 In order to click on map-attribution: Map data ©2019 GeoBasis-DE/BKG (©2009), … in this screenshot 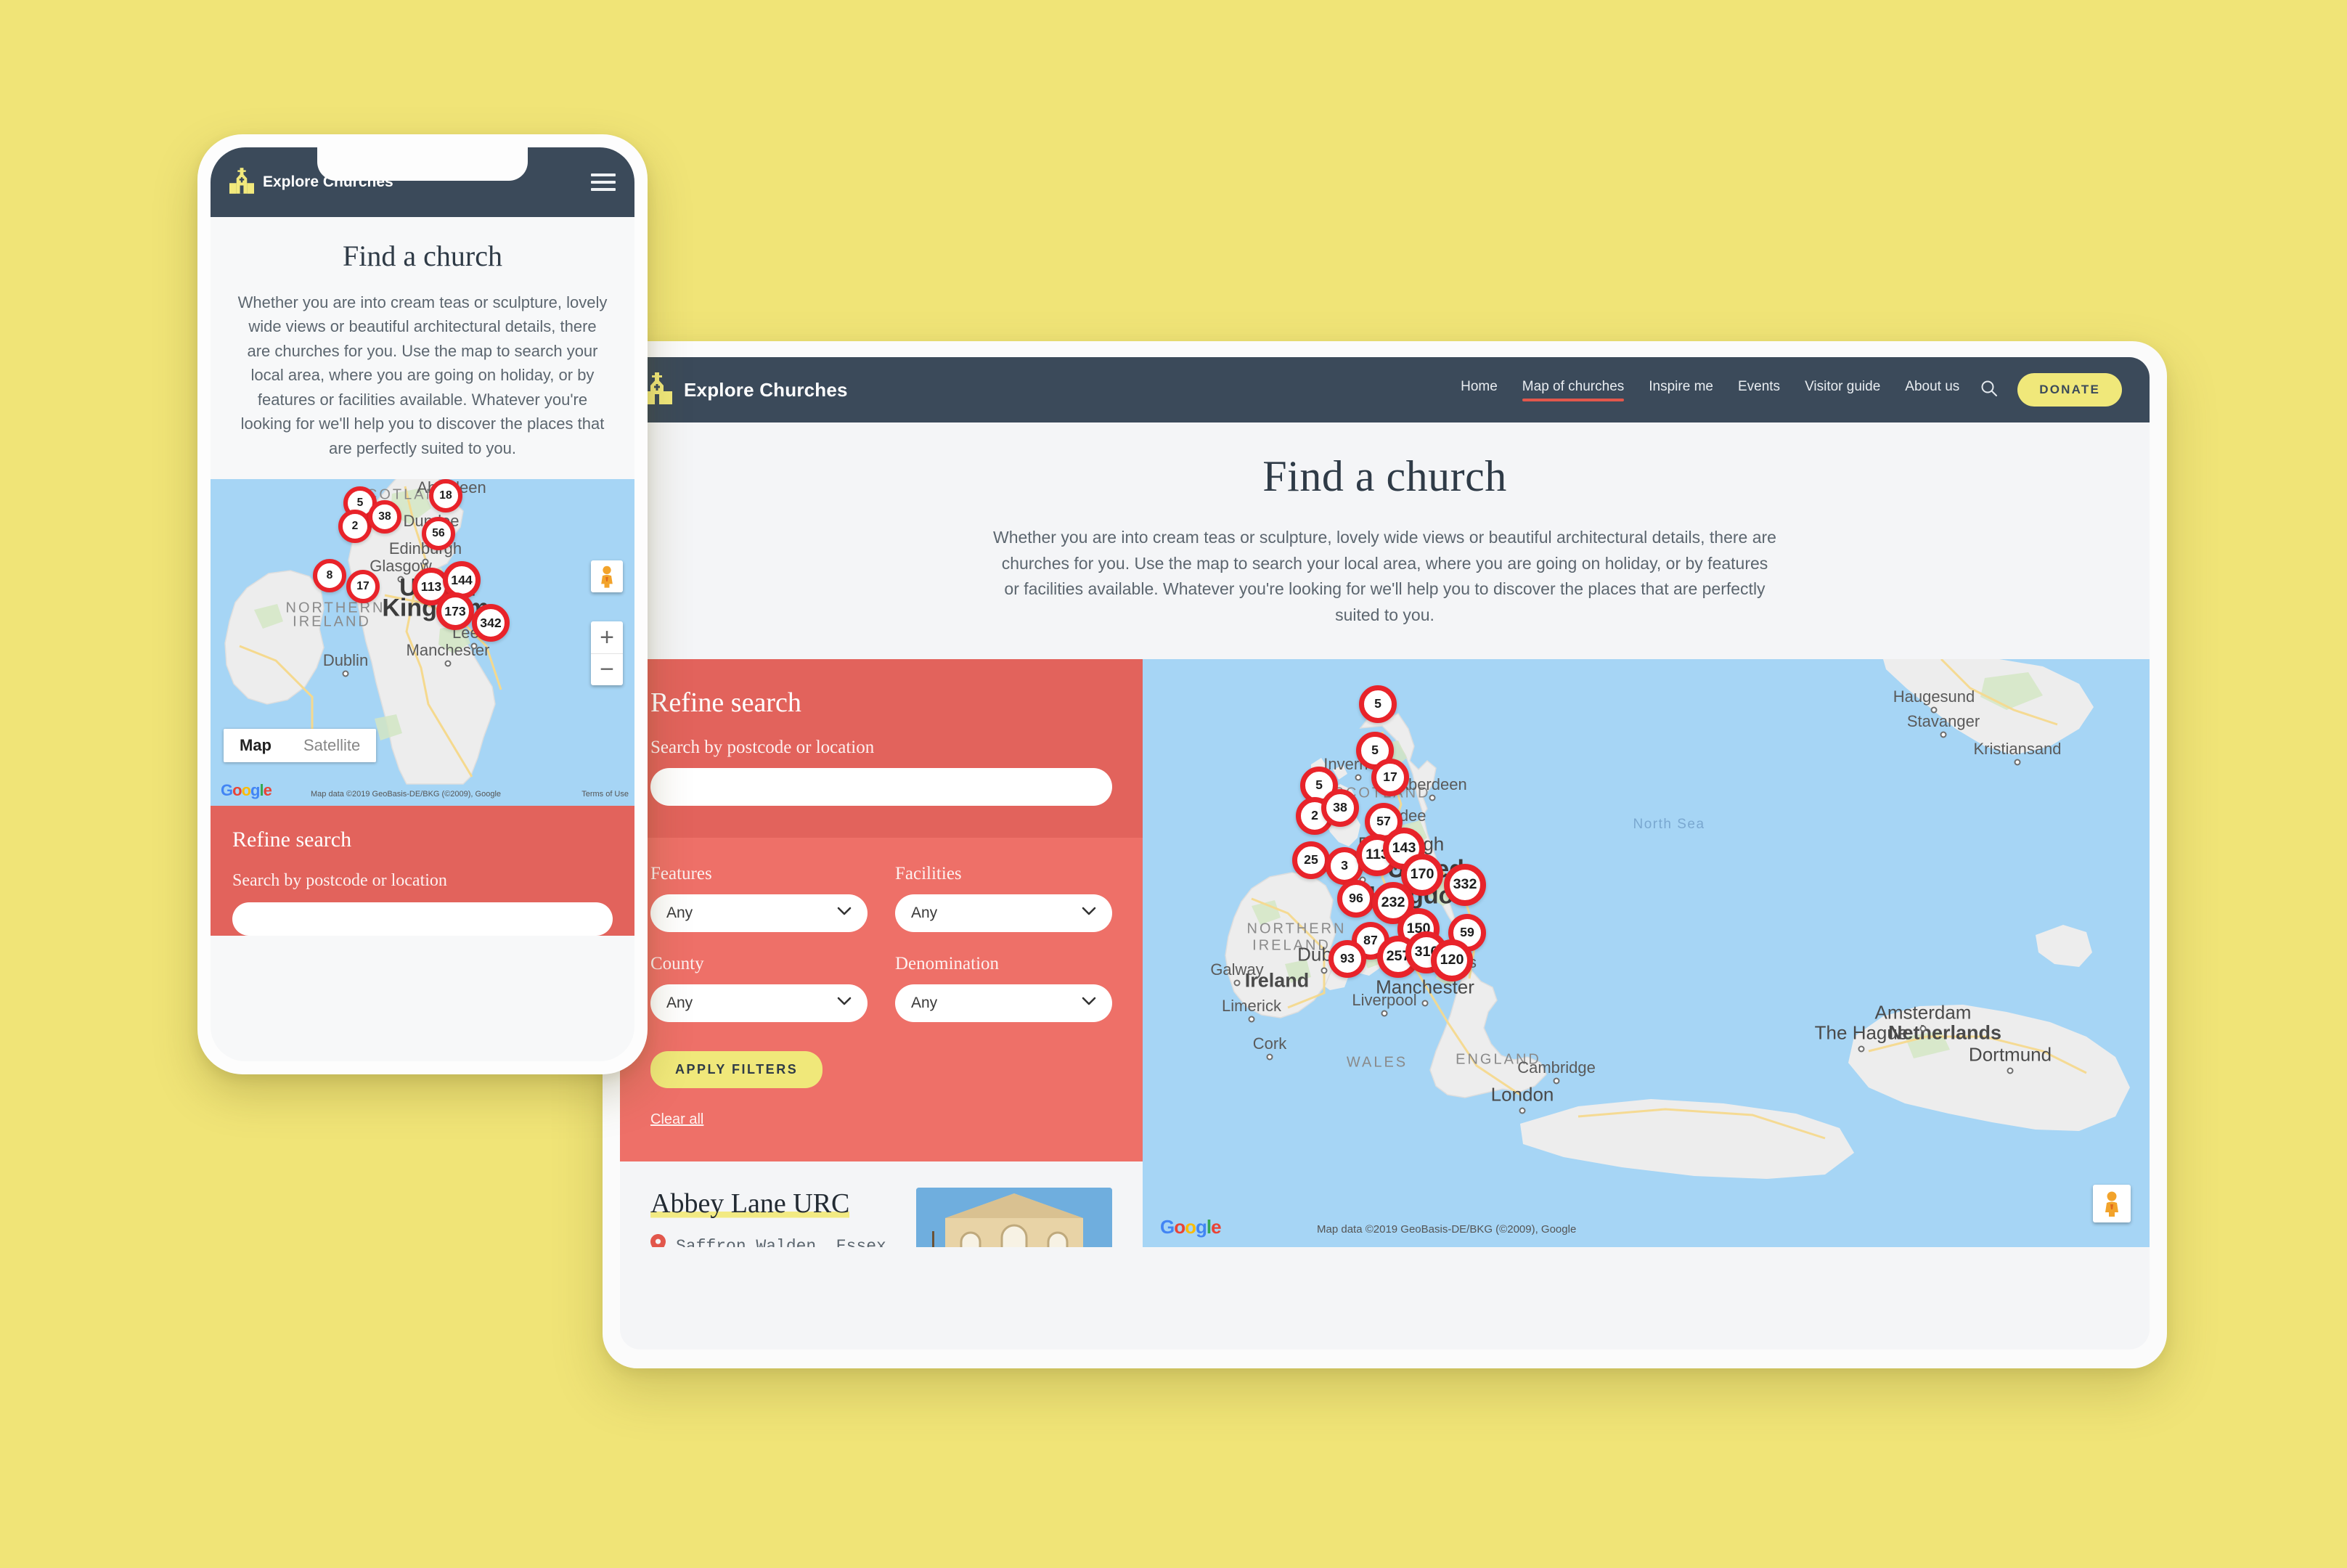, I will do `click(1447, 1229)`.